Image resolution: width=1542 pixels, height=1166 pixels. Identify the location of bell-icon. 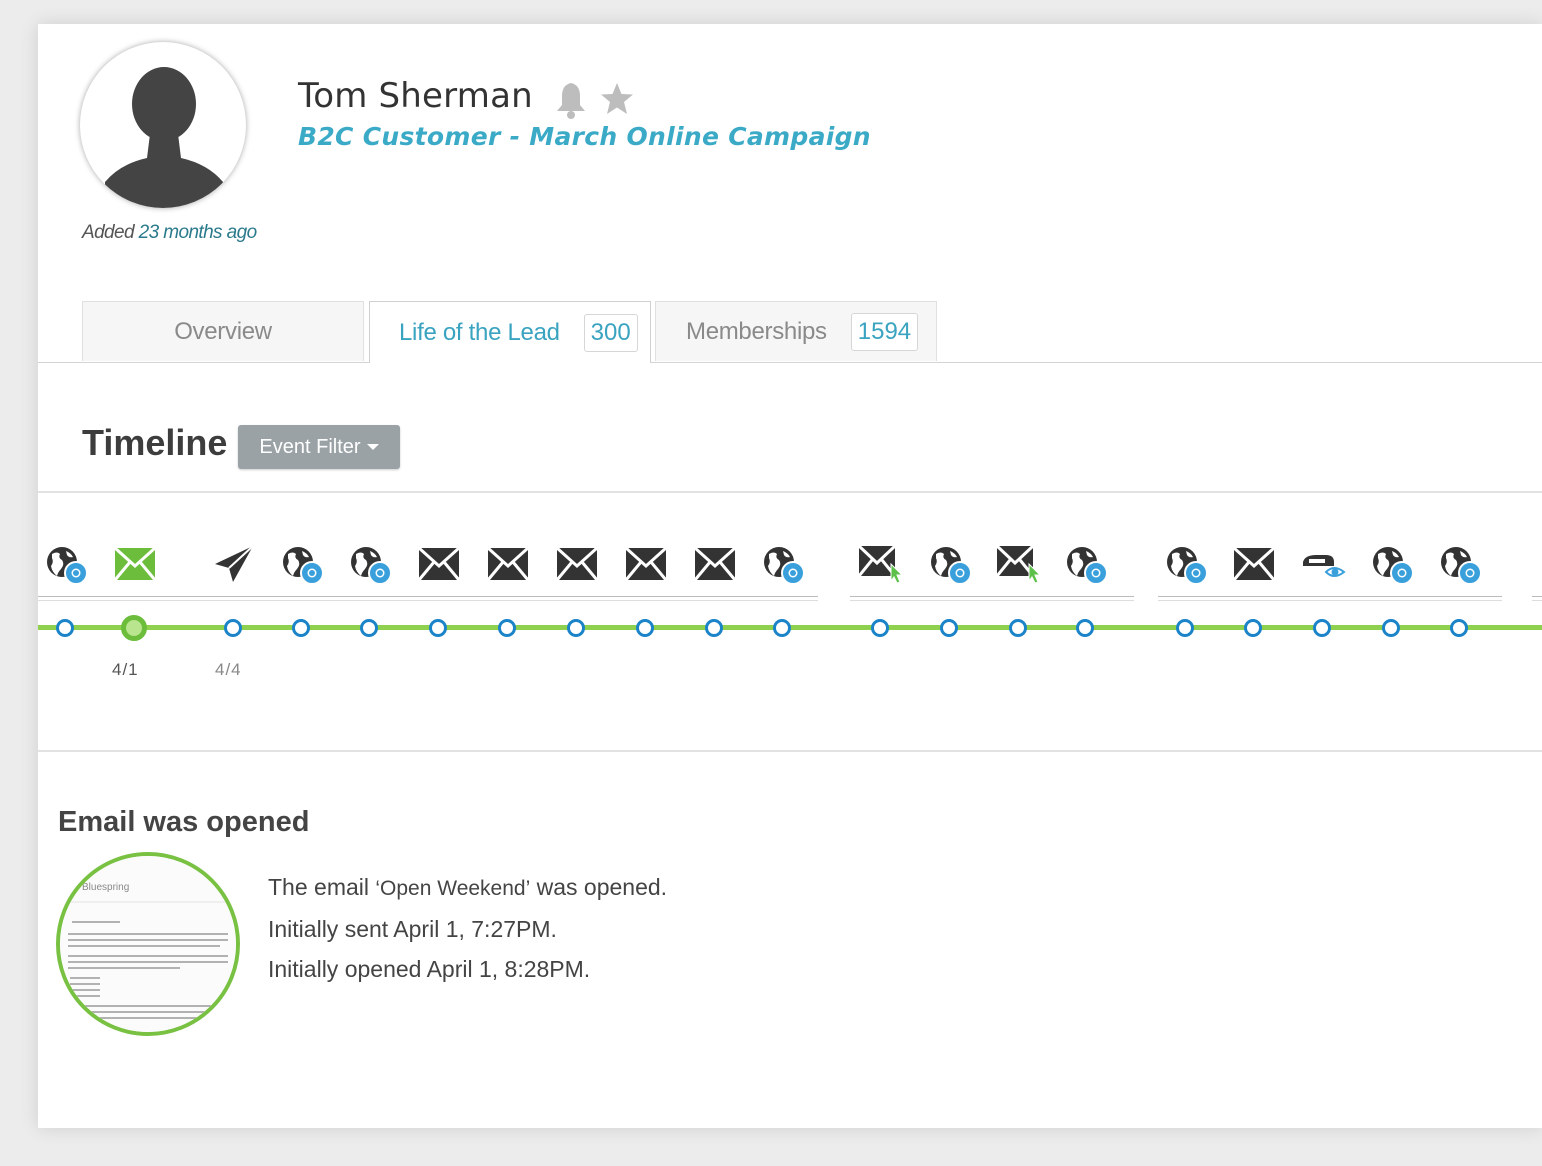
(571, 100).